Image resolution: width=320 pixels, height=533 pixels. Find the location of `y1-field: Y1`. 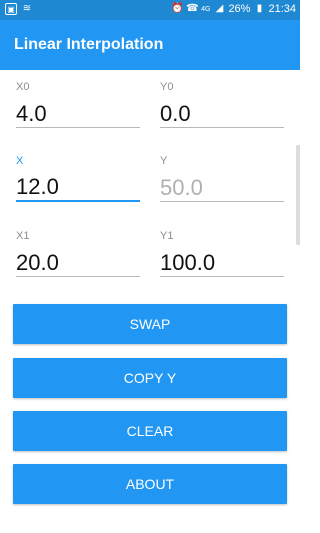

y1-field: Y1 is located at coordinates (222, 253).